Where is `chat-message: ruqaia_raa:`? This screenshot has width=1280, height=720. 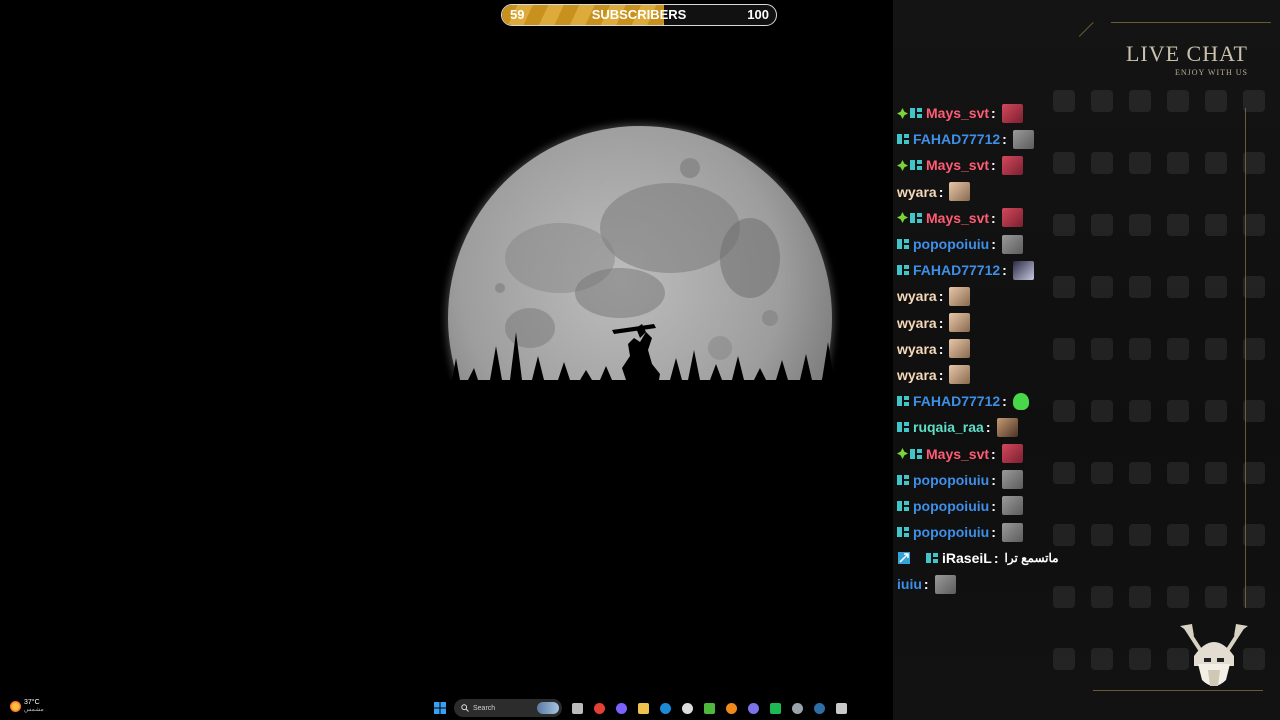 chat-message: ruqaia_raa: is located at coordinates (1017, 427).